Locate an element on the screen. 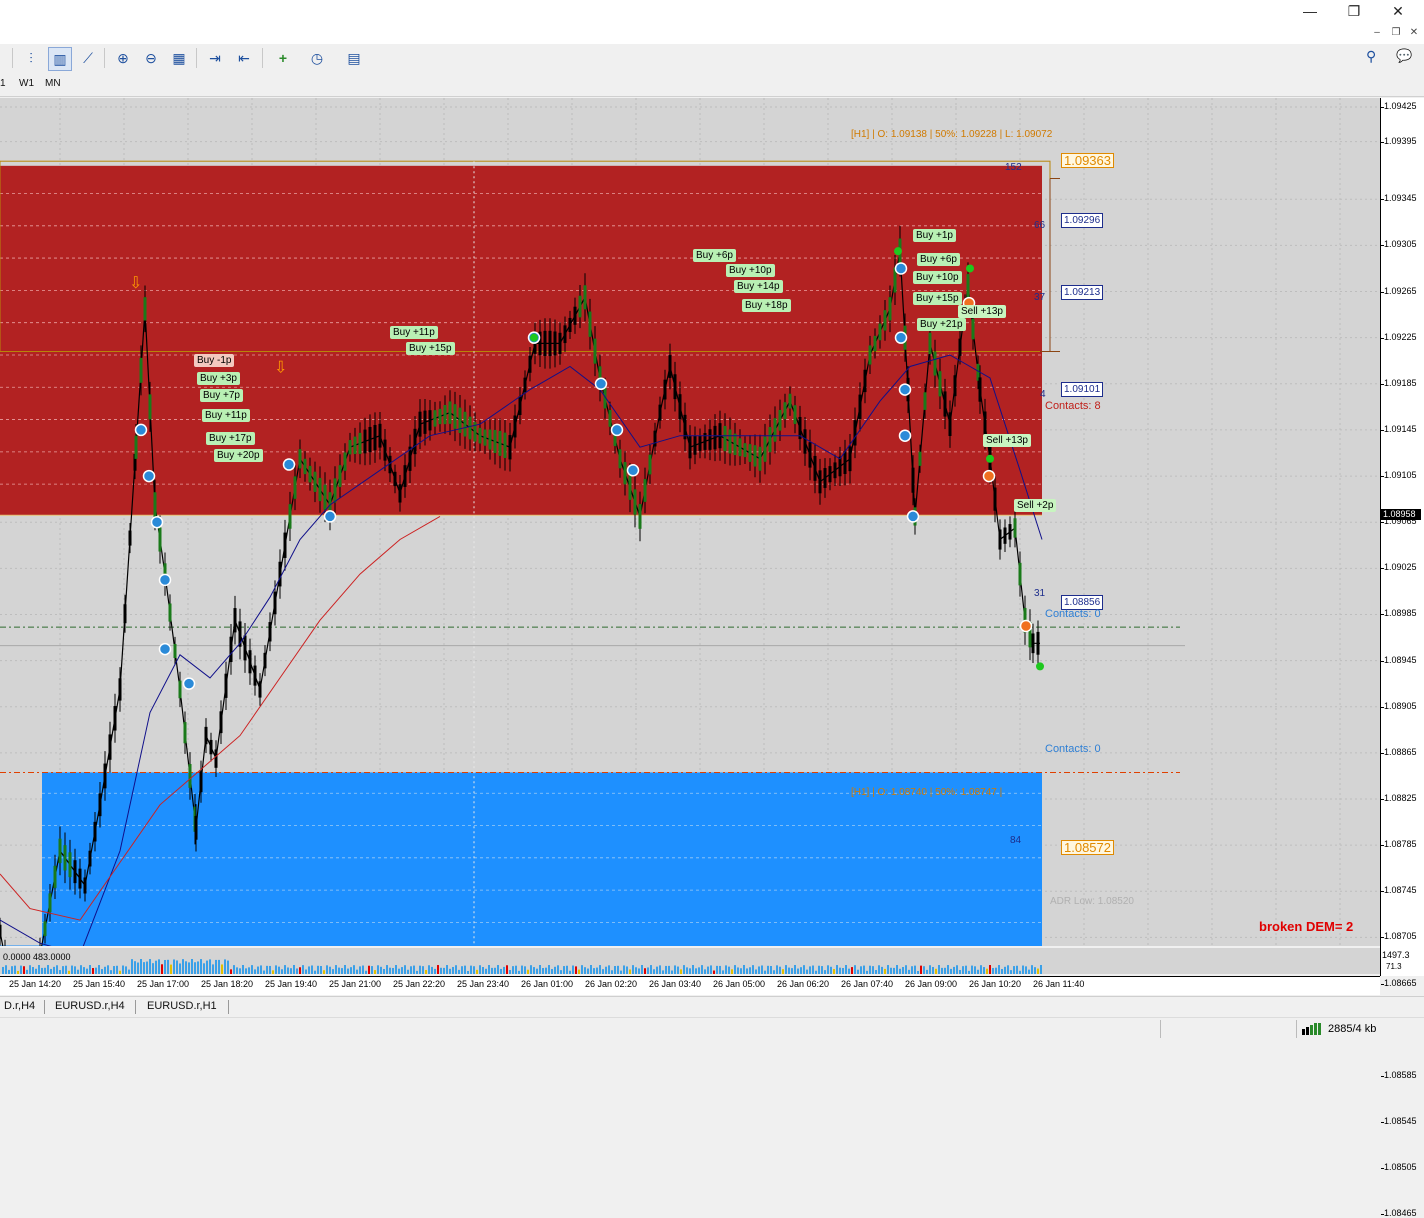 The image size is (1424, 1218). chart-tab: EURUSD.r,H4 is located at coordinates (90, 1006).